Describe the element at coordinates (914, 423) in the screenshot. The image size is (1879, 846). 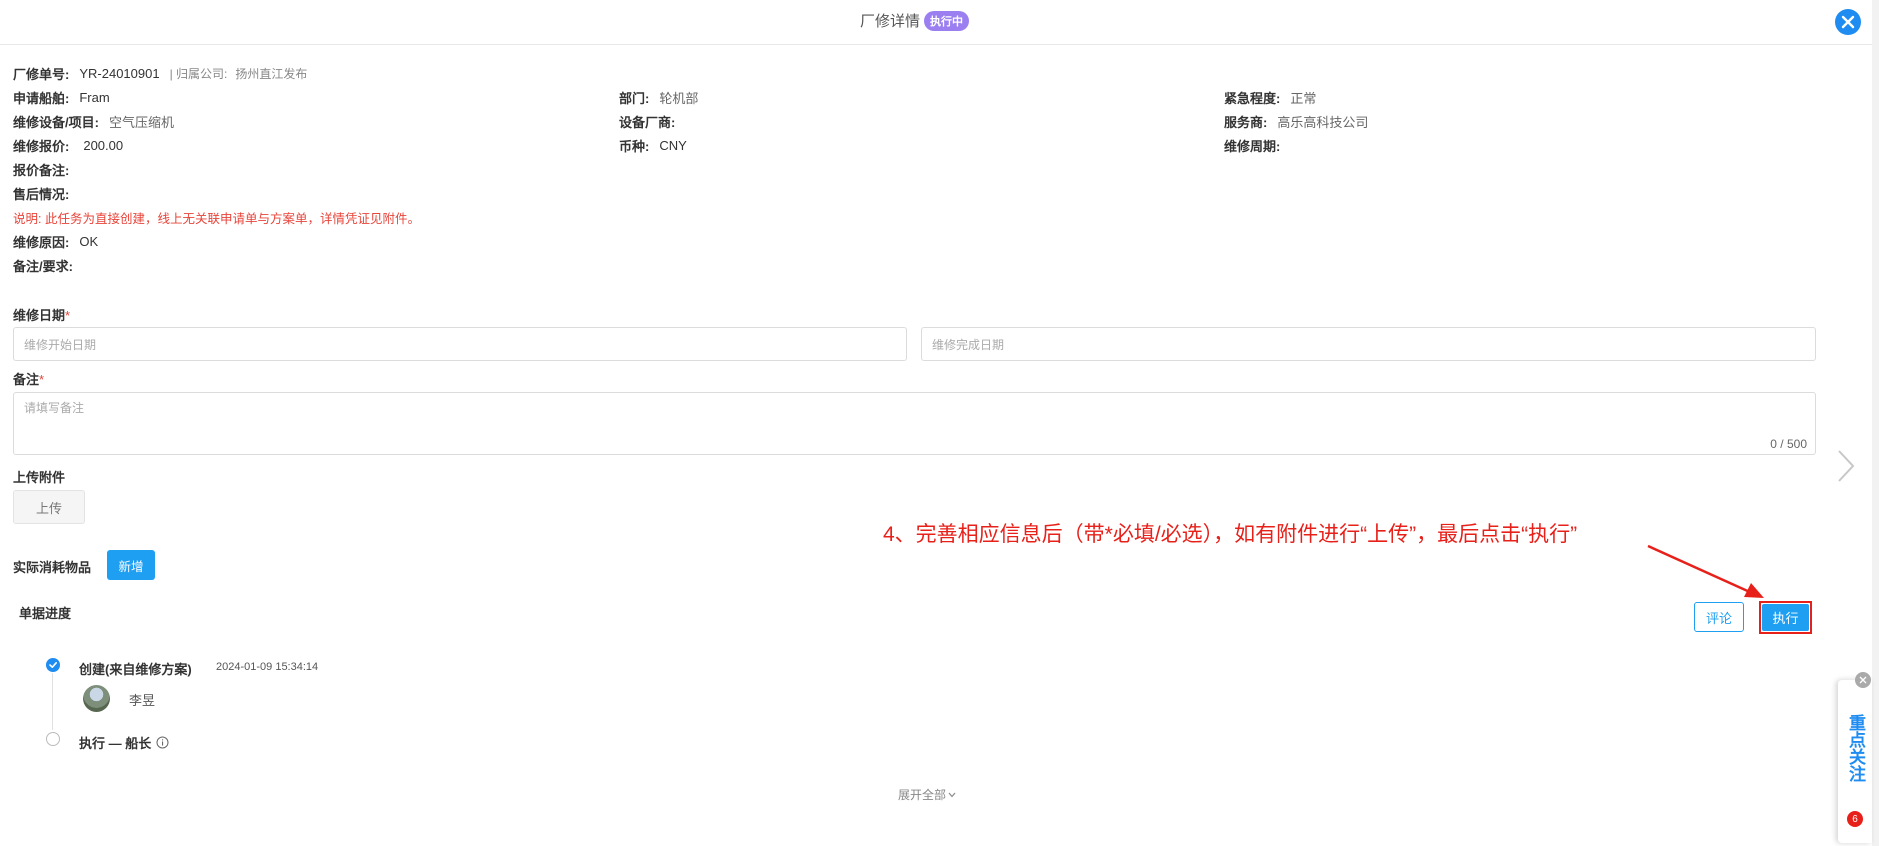
I see `remark-textarea: 请填写备注 0 / 500` at that location.